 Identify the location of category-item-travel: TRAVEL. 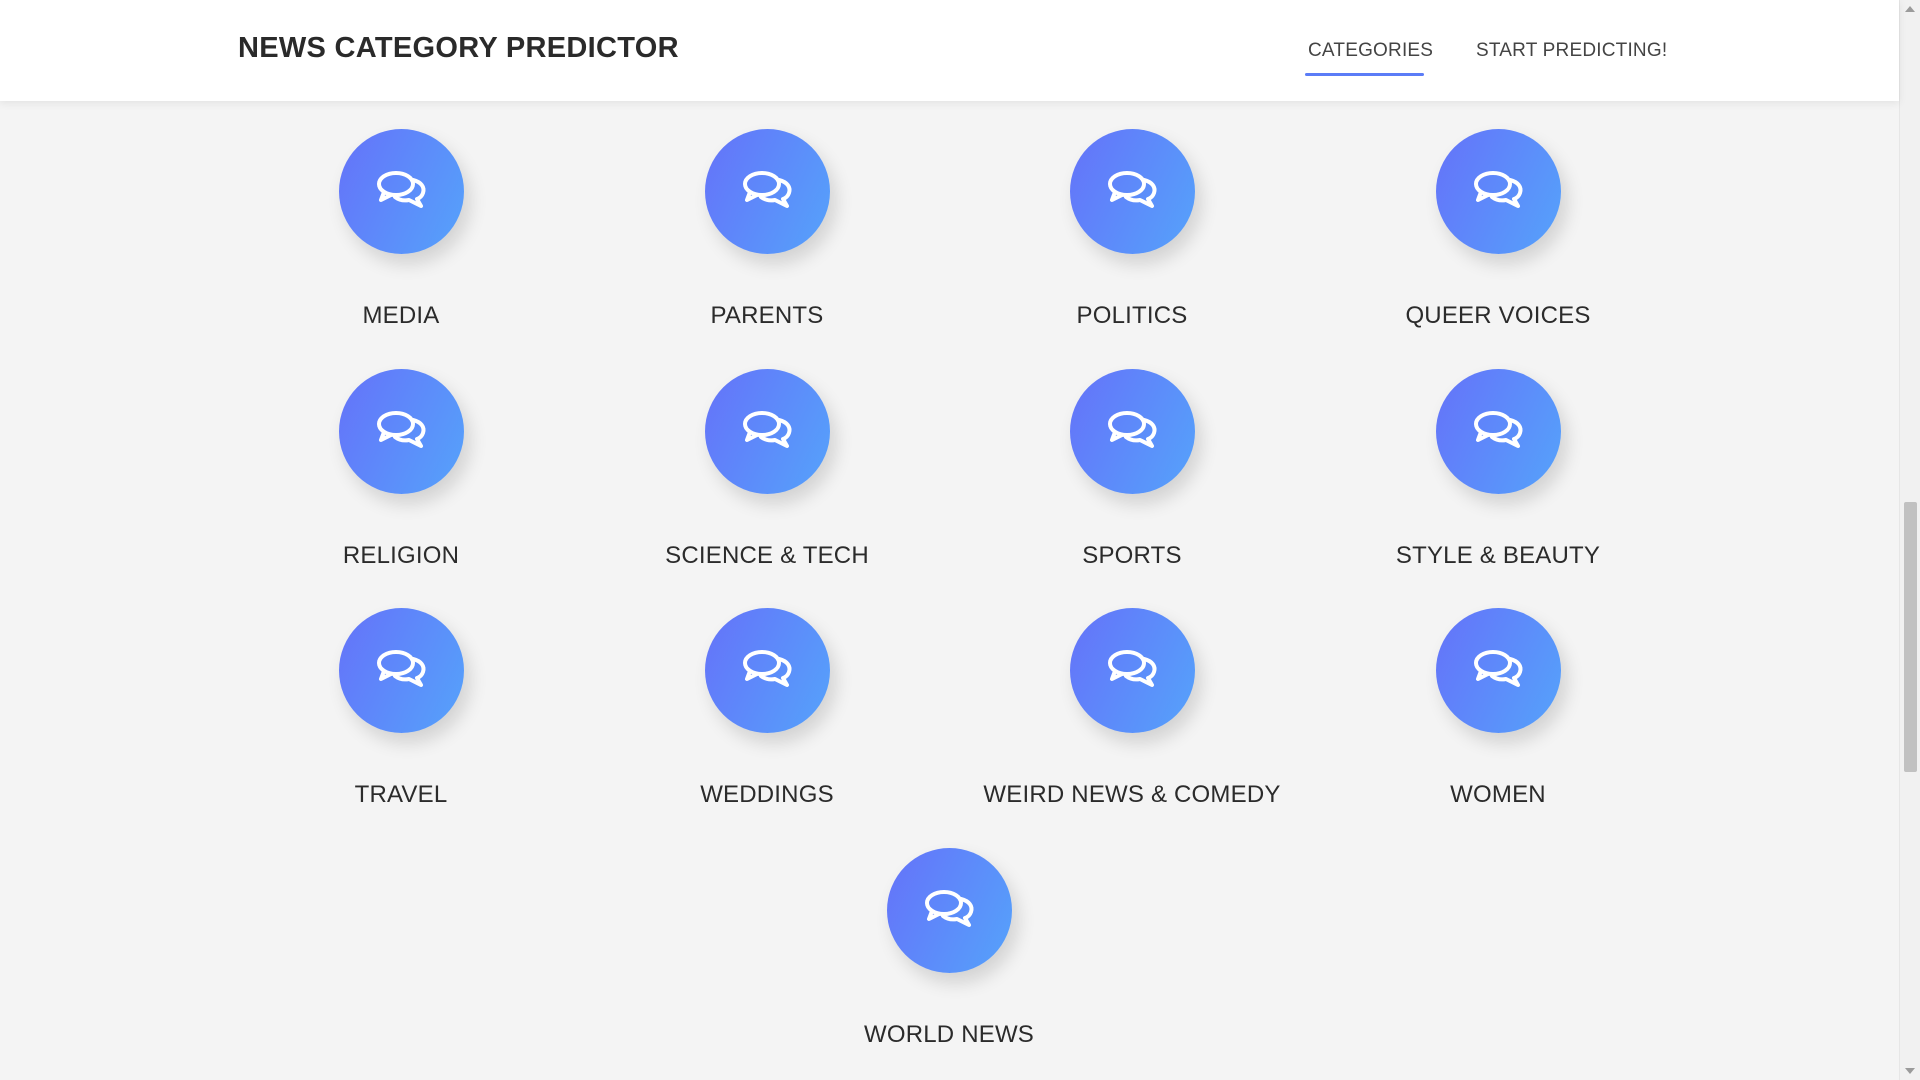
(401, 708).